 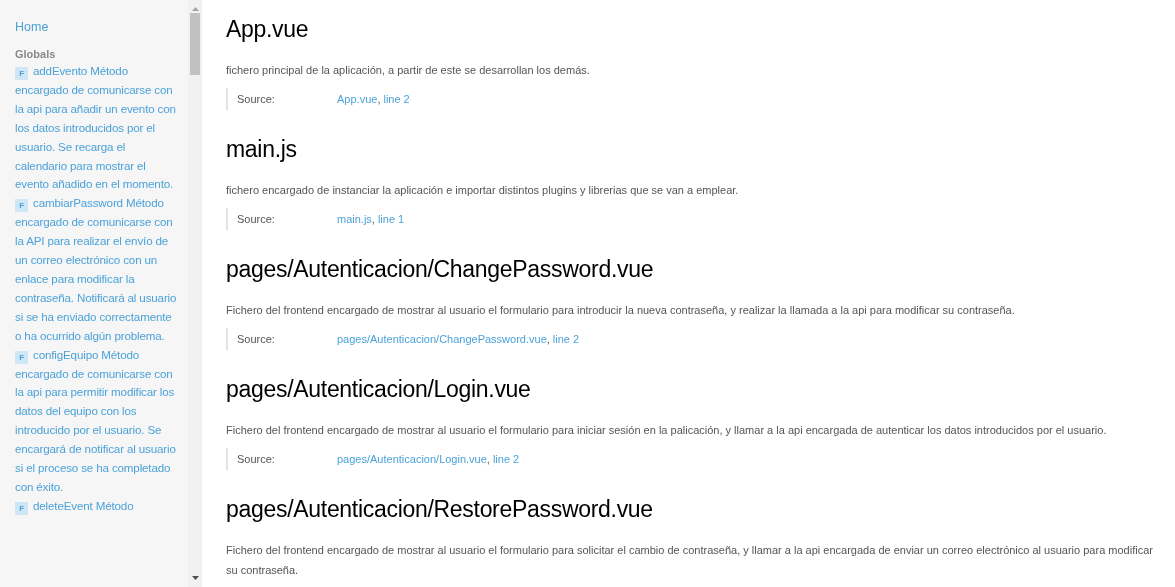 I want to click on source-file-link: pages/Autenticacion/Login.vue, so click(x=412, y=459).